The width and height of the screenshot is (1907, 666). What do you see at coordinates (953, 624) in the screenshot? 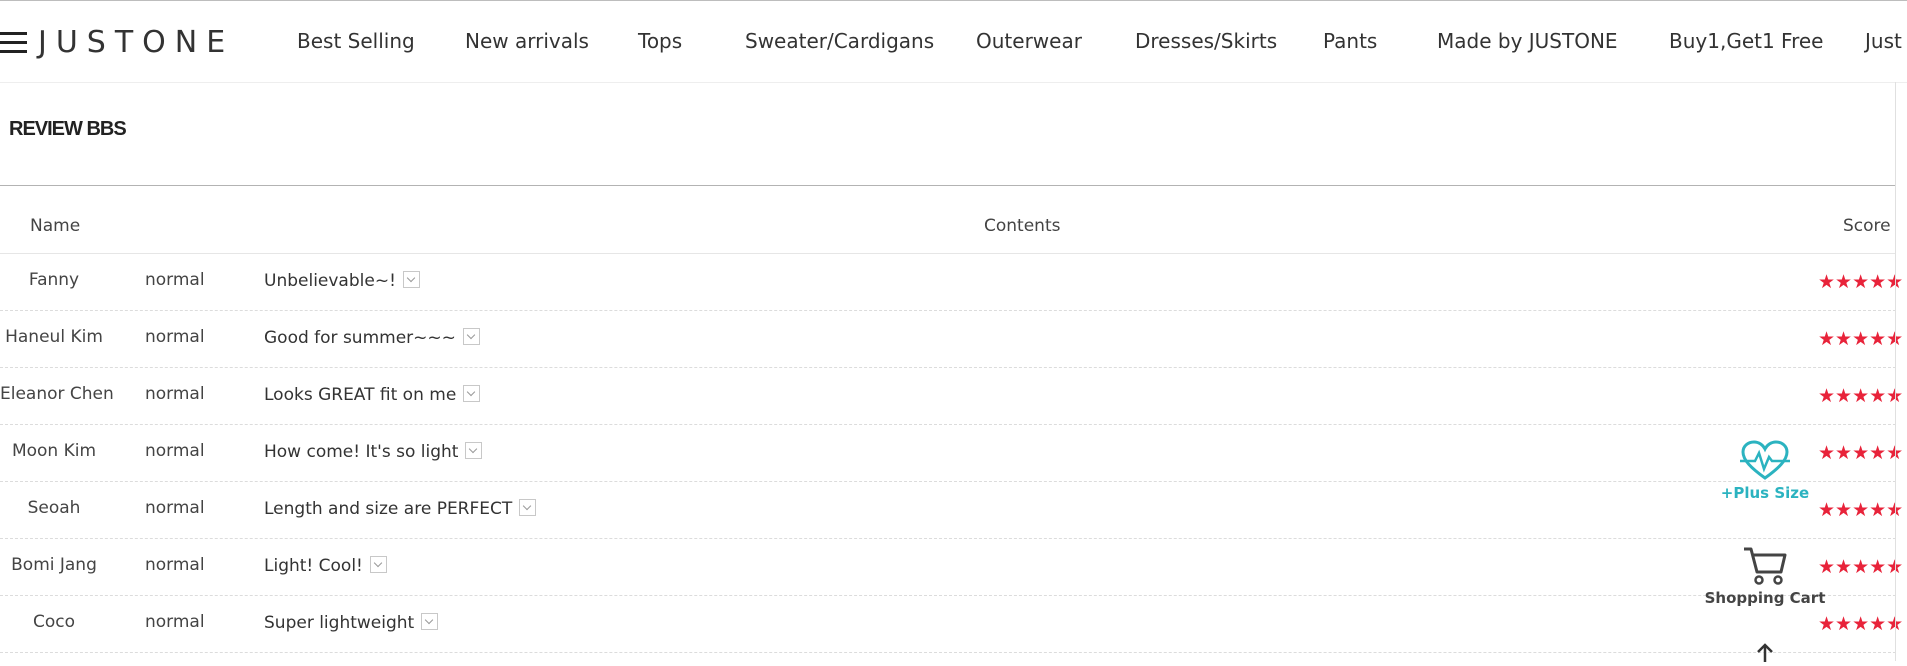
I see `table-row: Coco normal Super lightweight ★★★★★` at bounding box center [953, 624].